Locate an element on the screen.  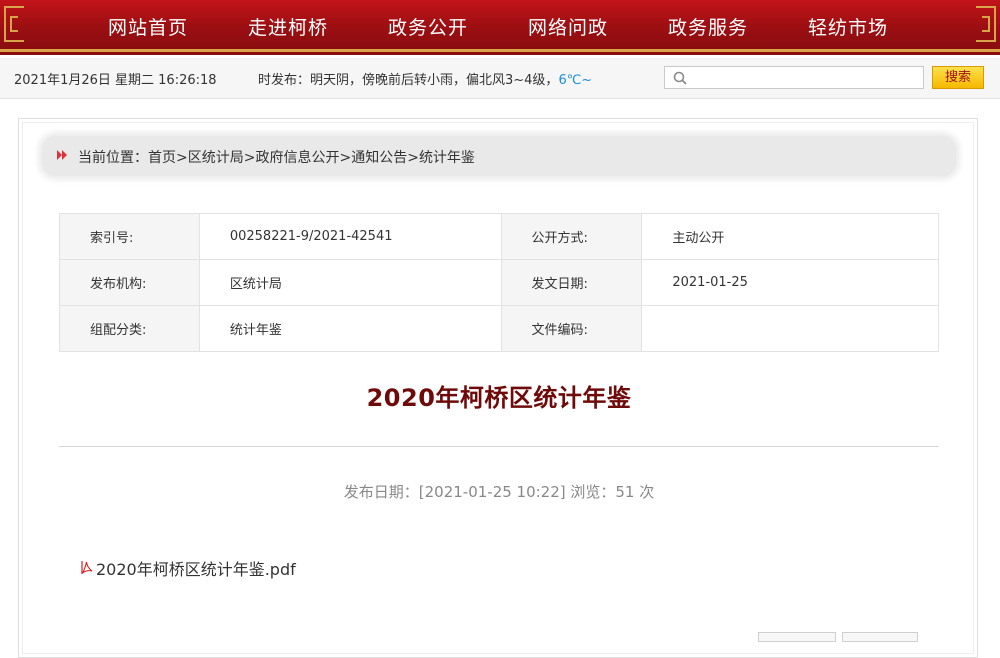
attachment-link: 2020年柯桥区统计年鉴.pdf is located at coordinates (188, 568).